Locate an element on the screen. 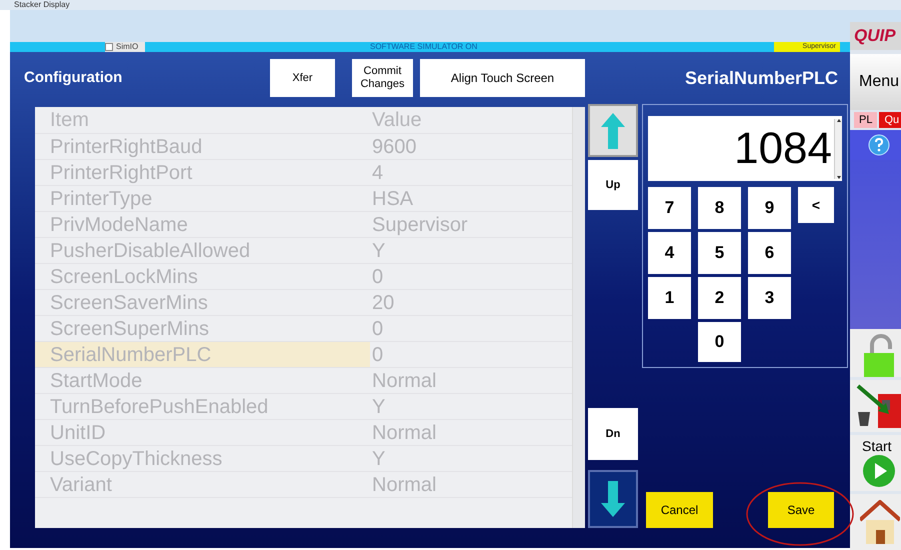 Image resolution: width=901 pixels, height=550 pixels. sidebar-tab: Qu is located at coordinates (890, 120).